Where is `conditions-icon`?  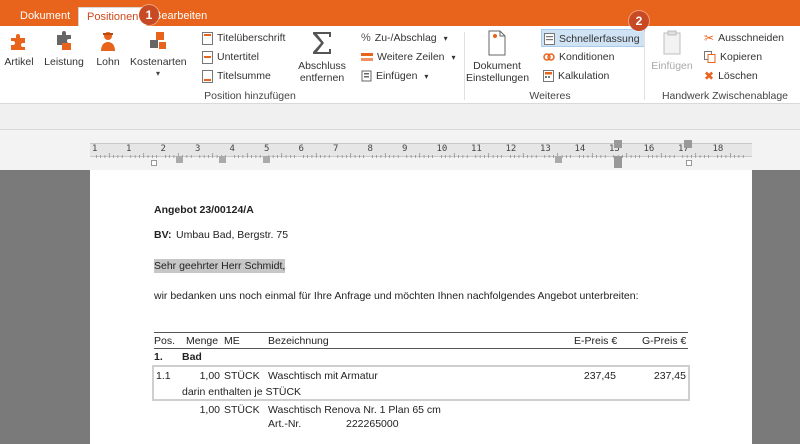 conditions-icon is located at coordinates (549, 57).